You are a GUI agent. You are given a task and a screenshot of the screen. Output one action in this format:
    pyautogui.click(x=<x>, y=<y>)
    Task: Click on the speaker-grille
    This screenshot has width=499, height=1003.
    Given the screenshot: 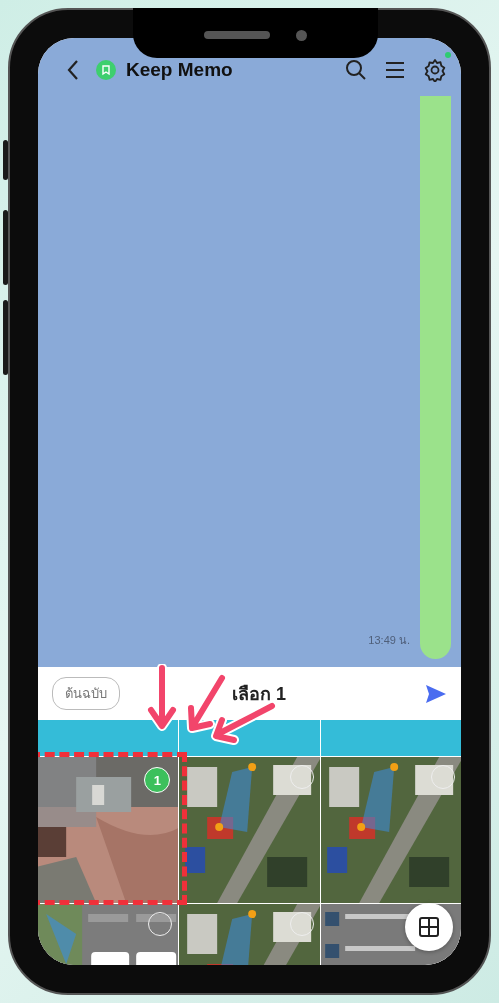 What is the action you would take?
    pyautogui.click(x=237, y=35)
    